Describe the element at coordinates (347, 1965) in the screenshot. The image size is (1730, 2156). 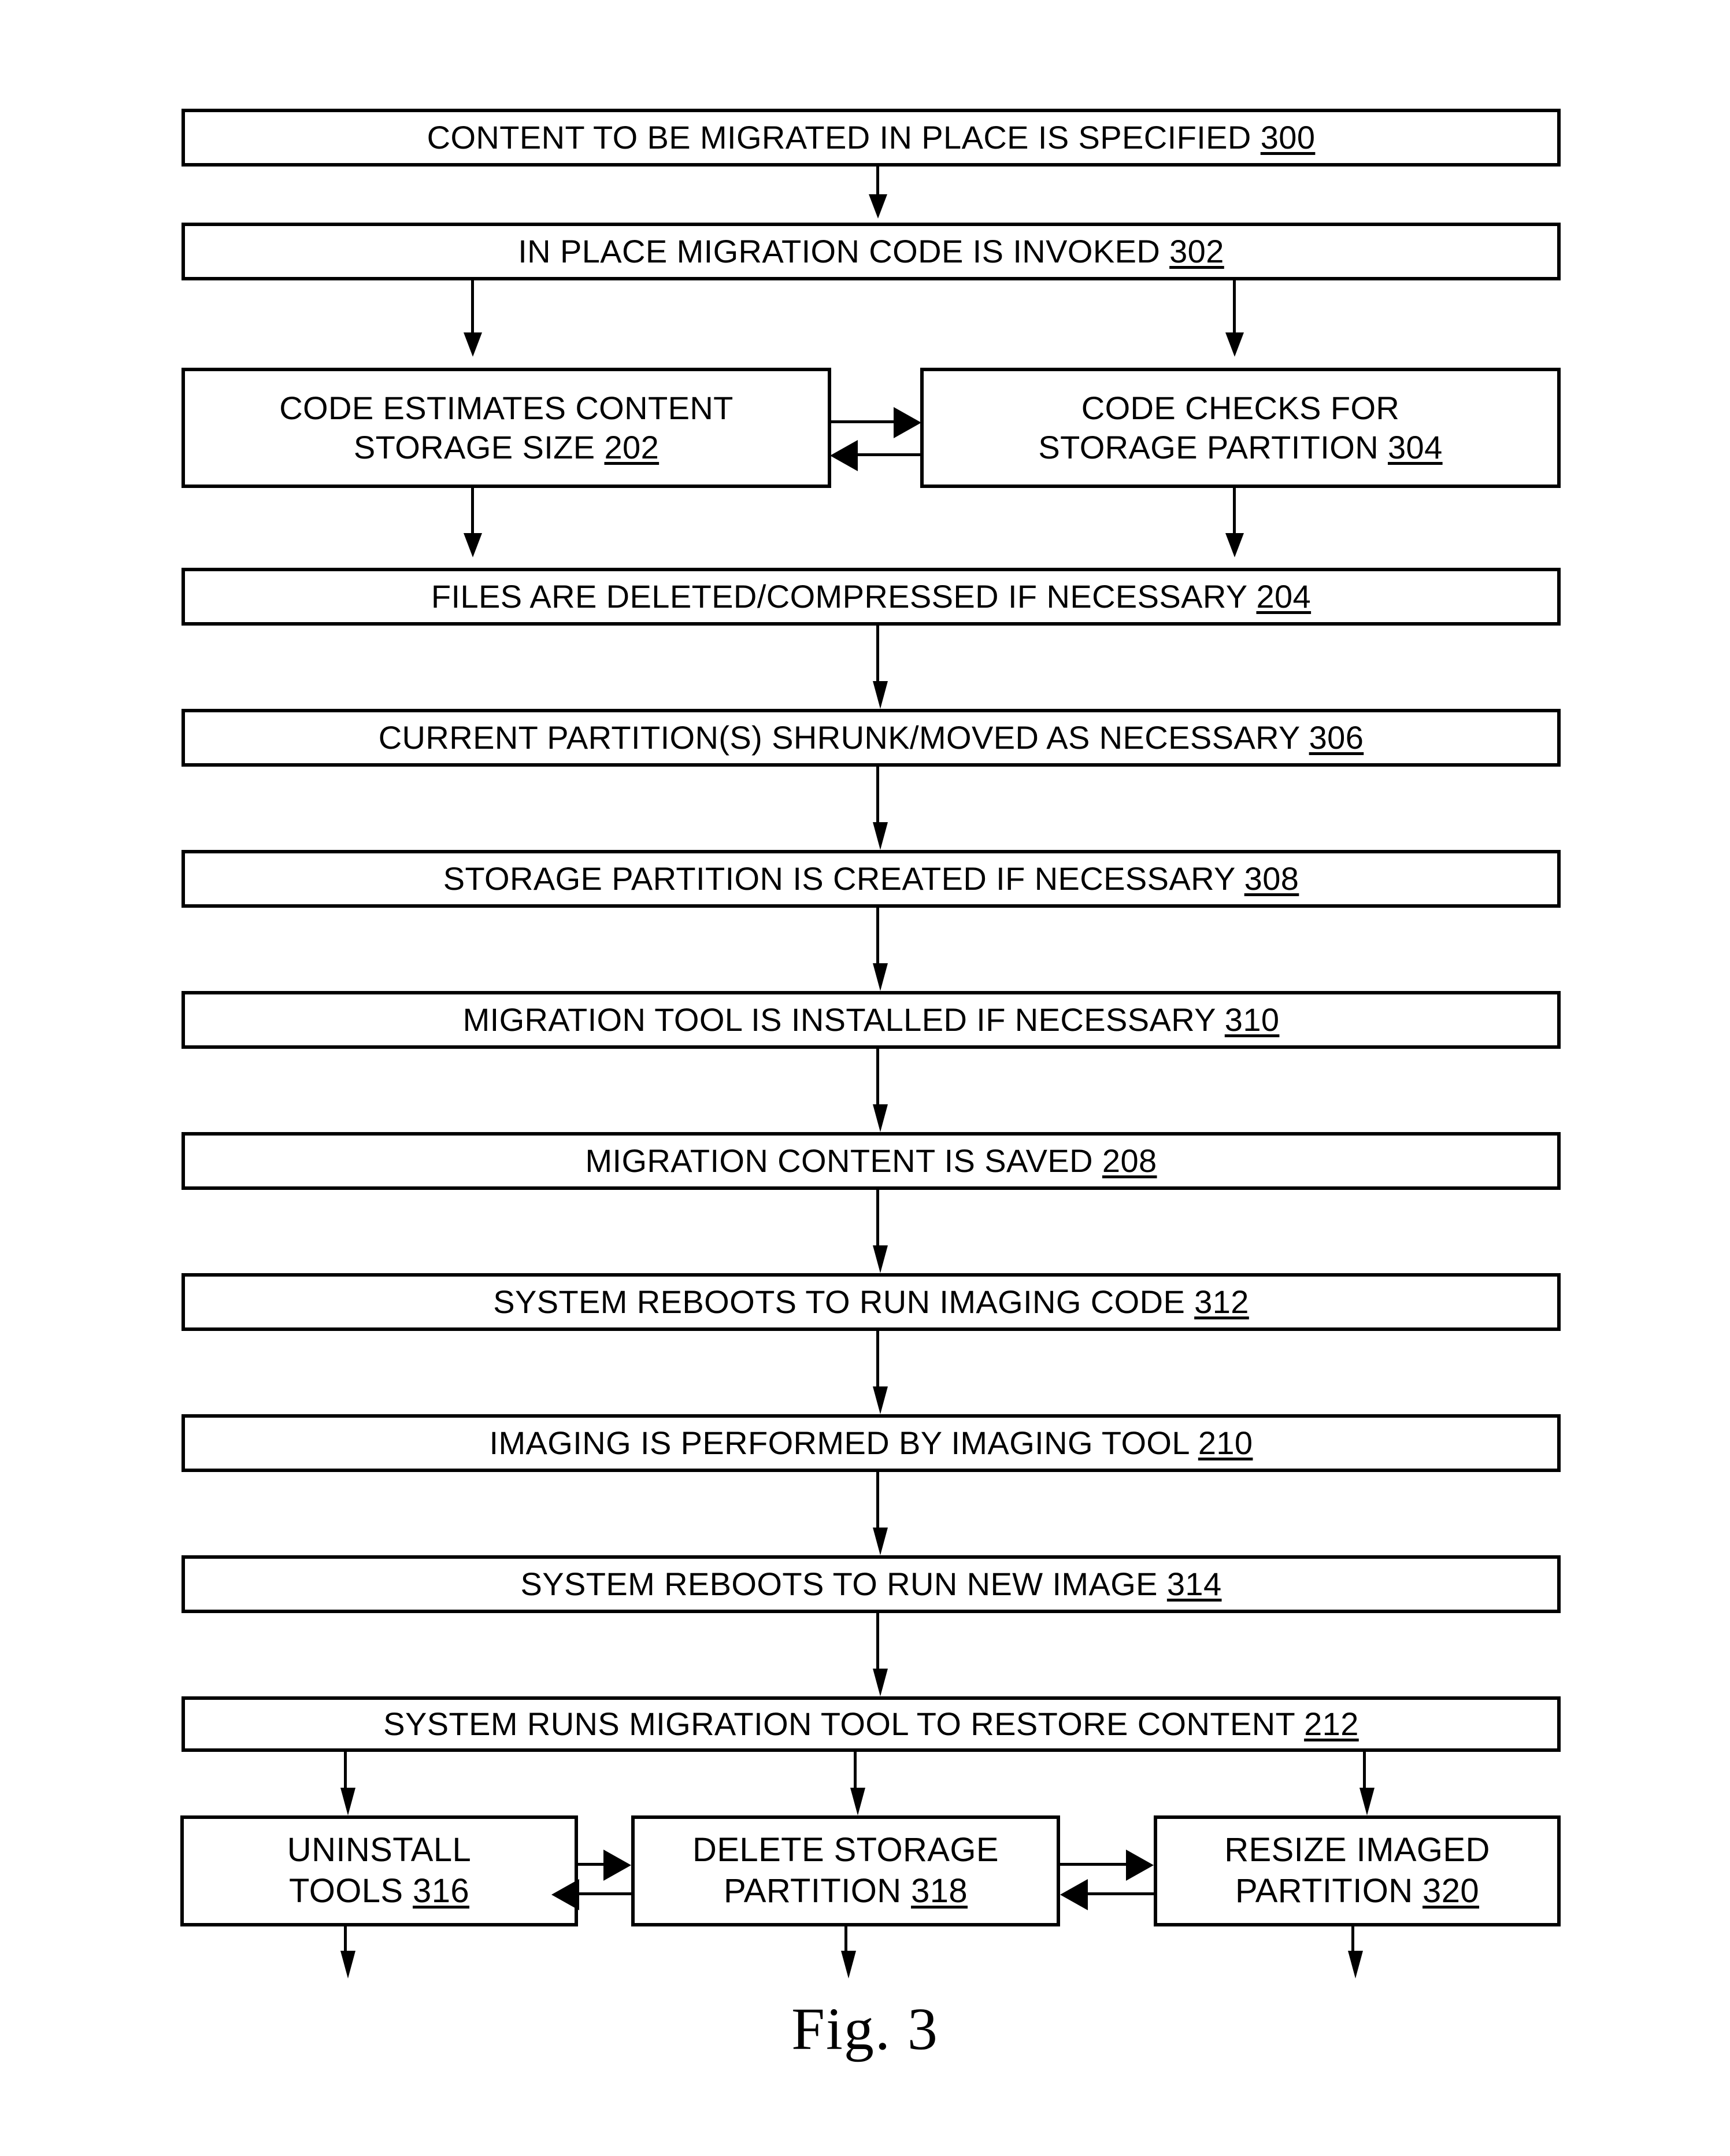
I see `arrowhead-316-out` at that location.